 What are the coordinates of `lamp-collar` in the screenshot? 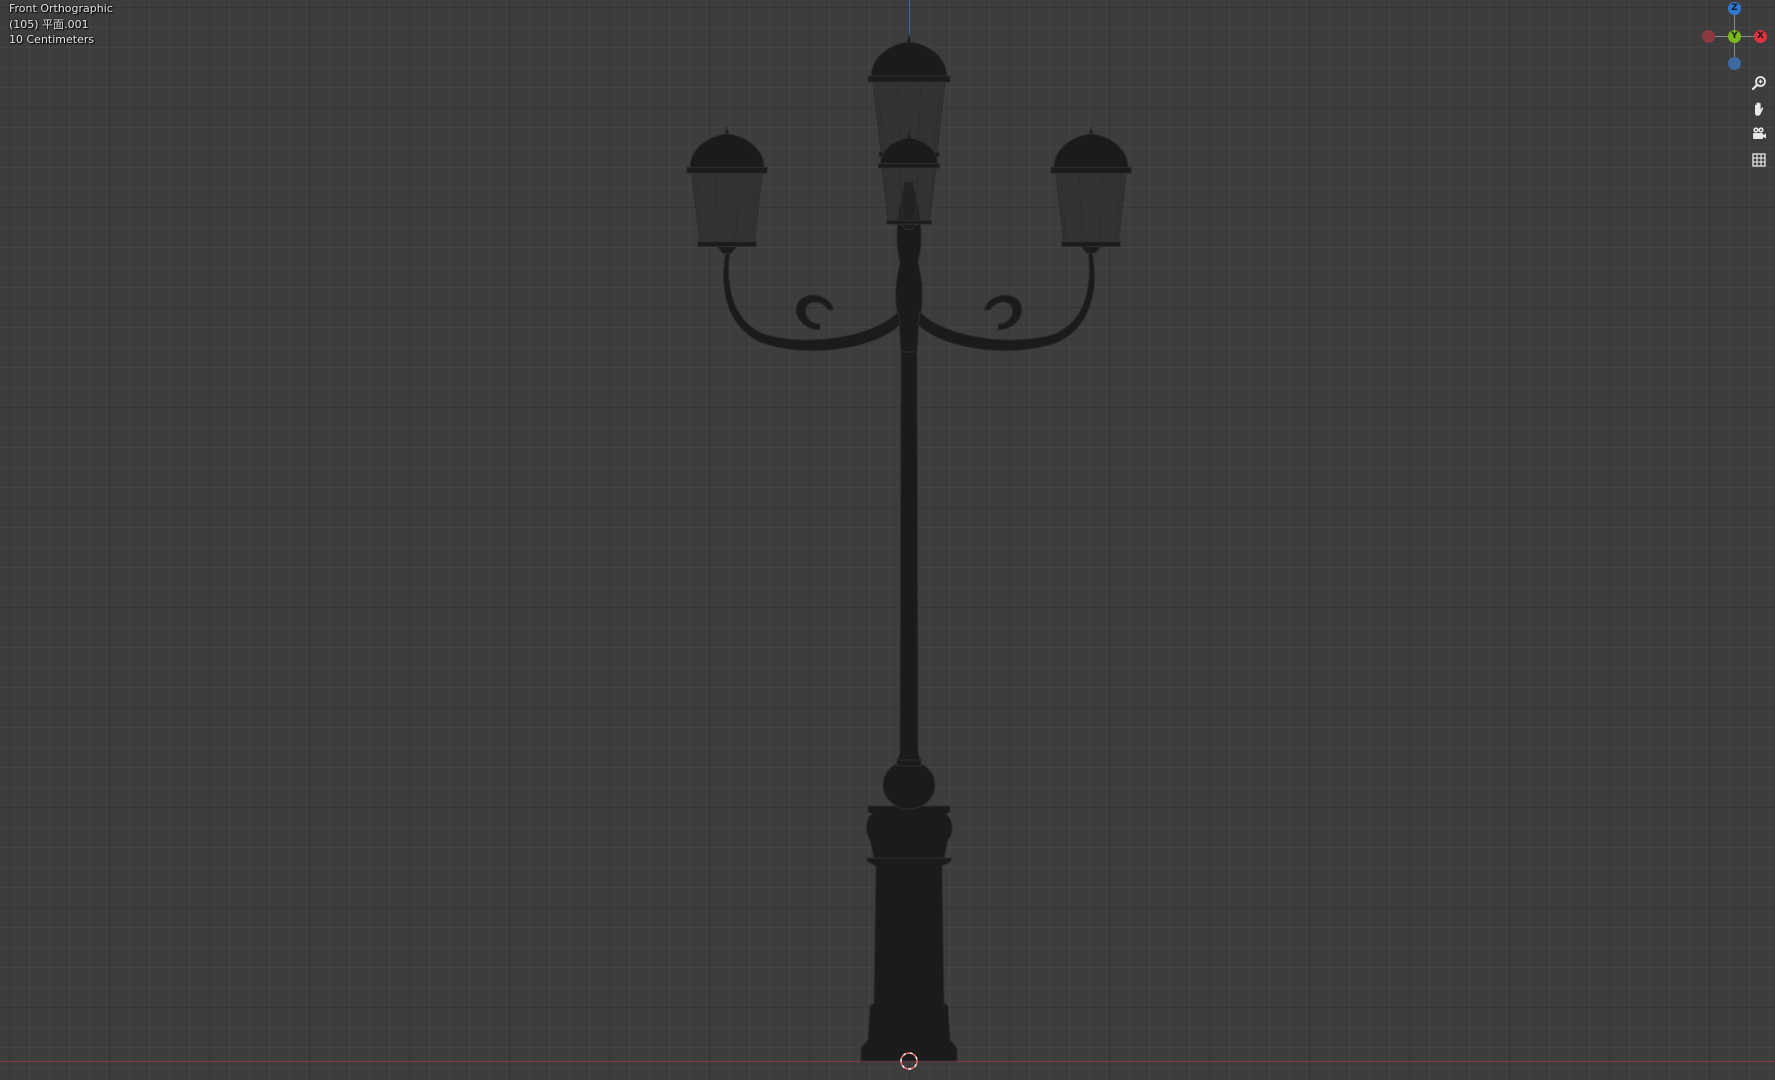 It's located at (909, 832).